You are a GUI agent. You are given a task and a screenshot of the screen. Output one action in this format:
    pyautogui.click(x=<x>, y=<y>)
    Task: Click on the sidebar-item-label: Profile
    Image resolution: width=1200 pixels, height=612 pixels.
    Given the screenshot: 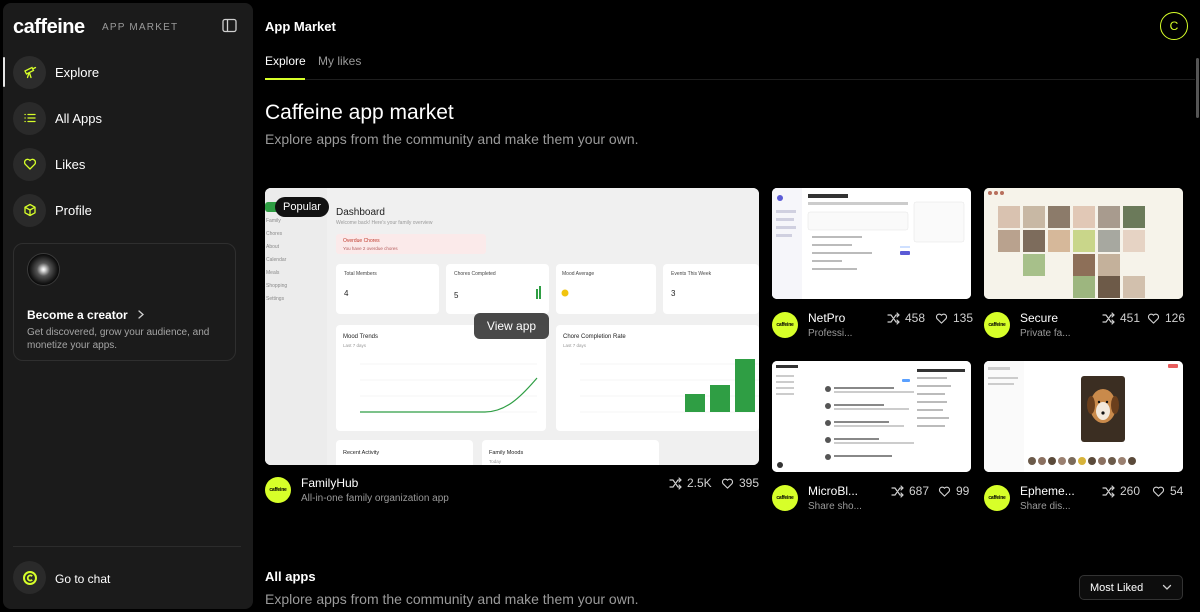 What is the action you would take?
    pyautogui.click(x=73, y=210)
    